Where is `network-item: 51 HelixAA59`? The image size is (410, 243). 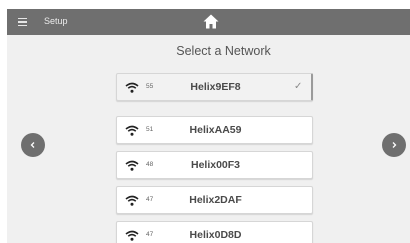 network-item: 51 HelixAA59 is located at coordinates (214, 130).